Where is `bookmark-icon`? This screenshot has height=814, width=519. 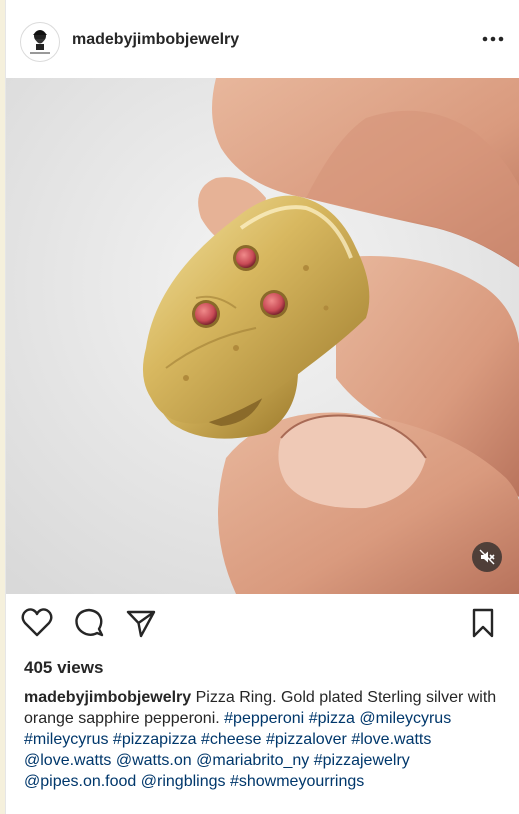 bookmark-icon is located at coordinates (483, 623).